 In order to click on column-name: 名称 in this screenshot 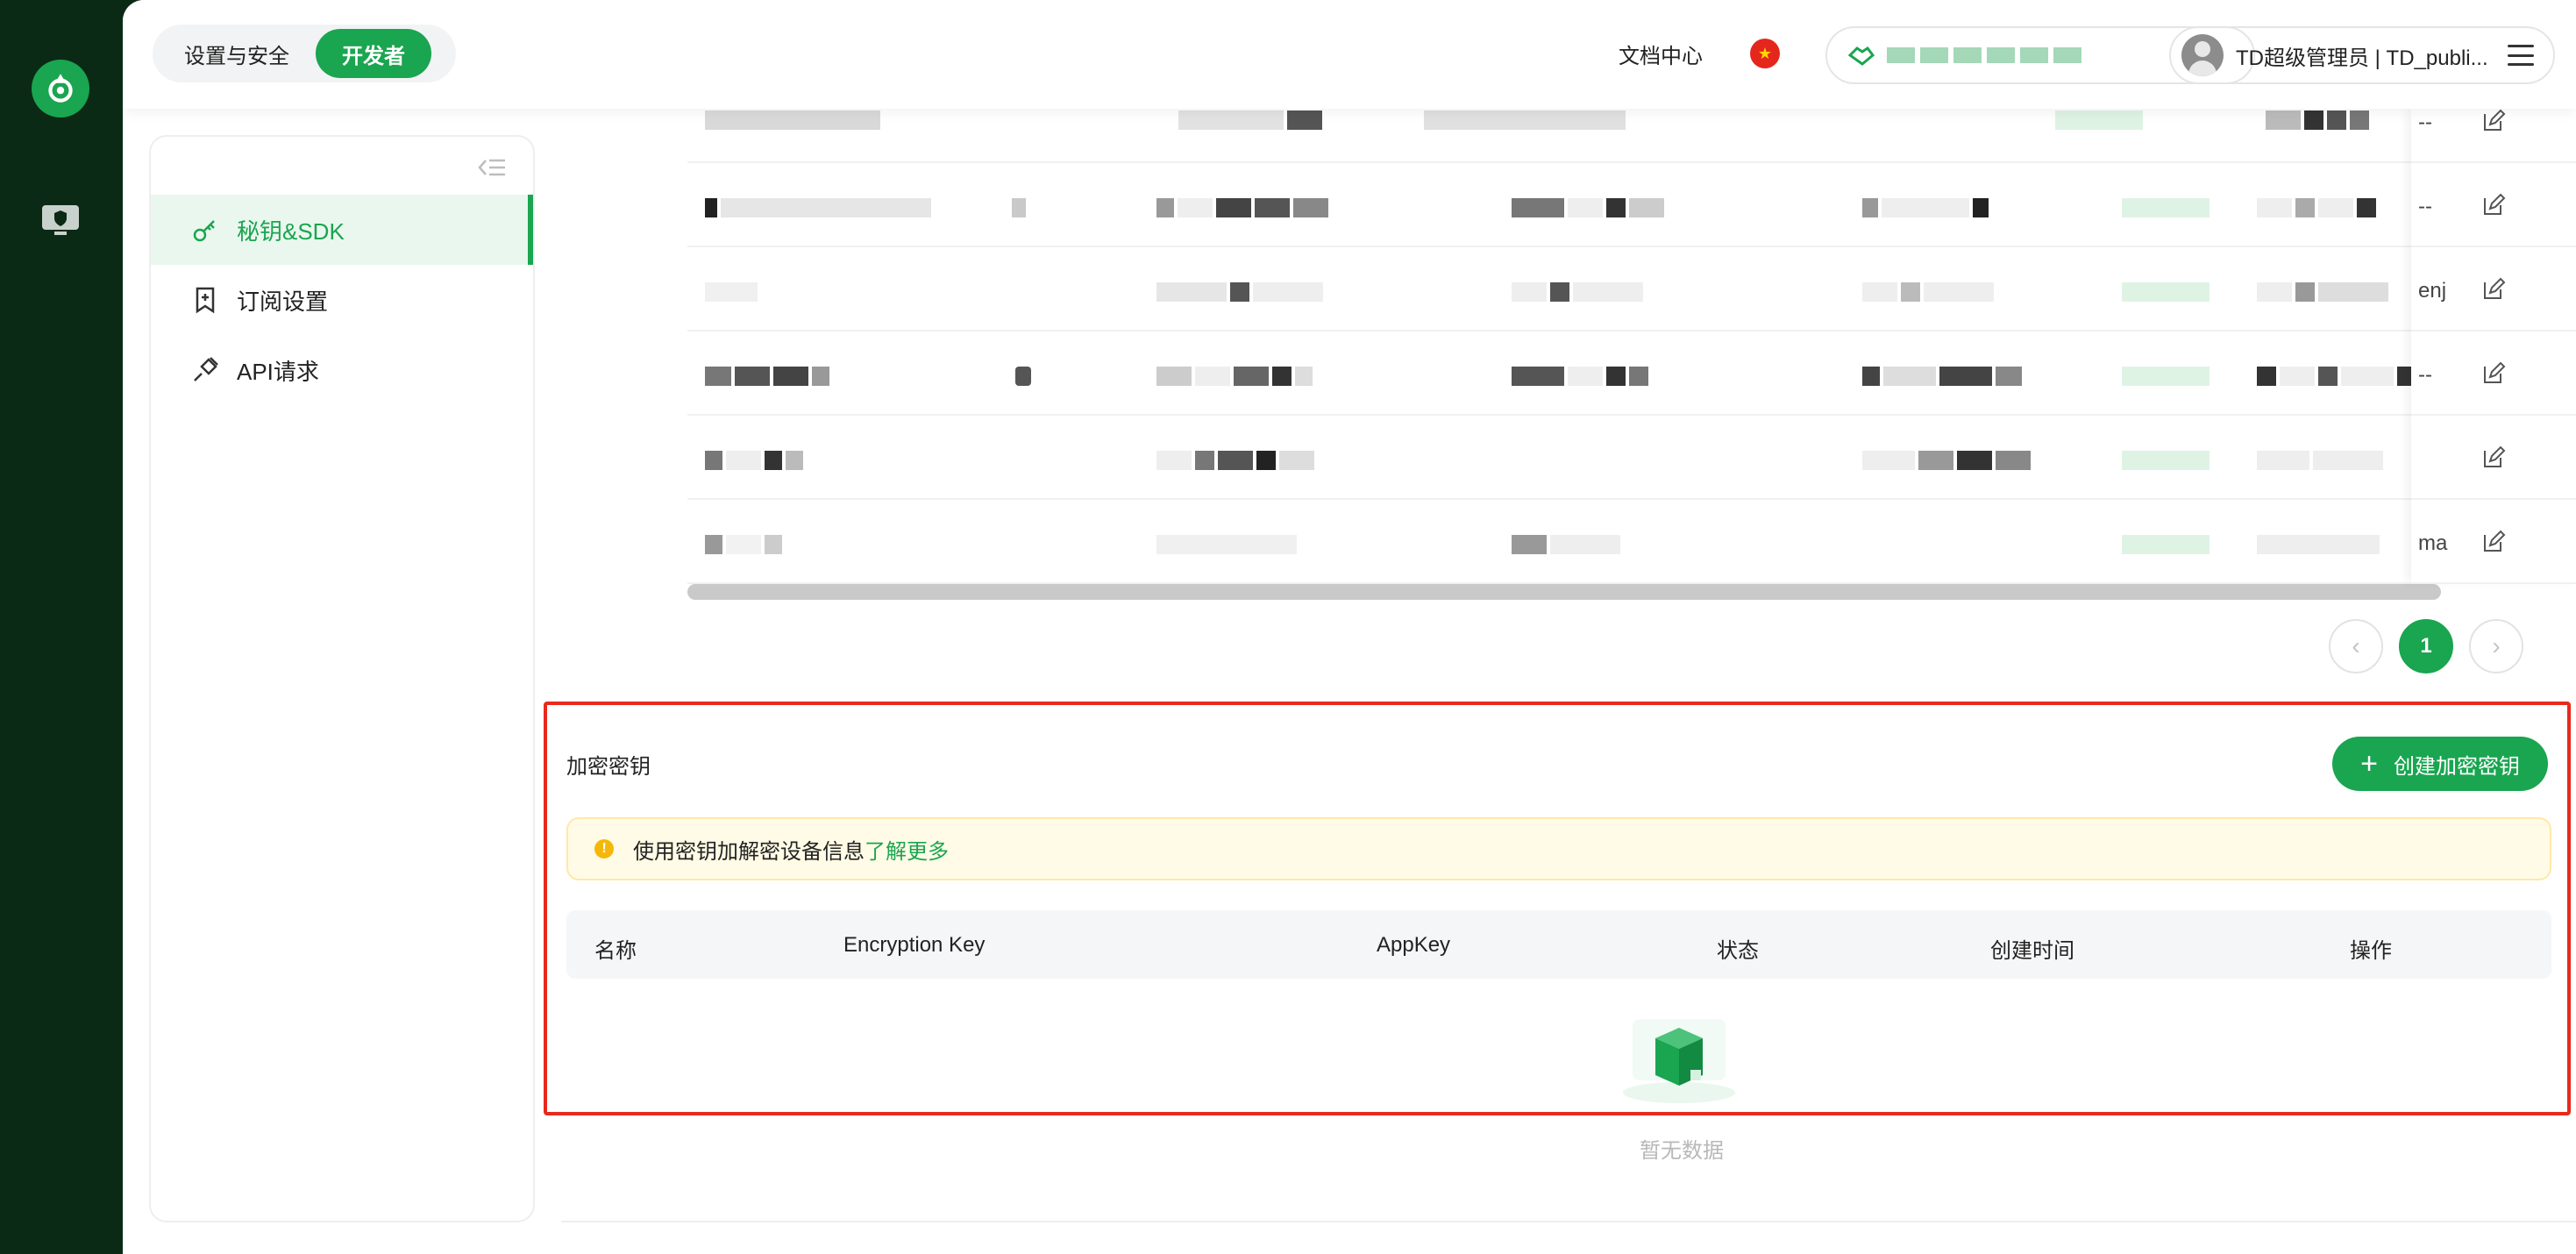, I will do `click(615, 951)`.